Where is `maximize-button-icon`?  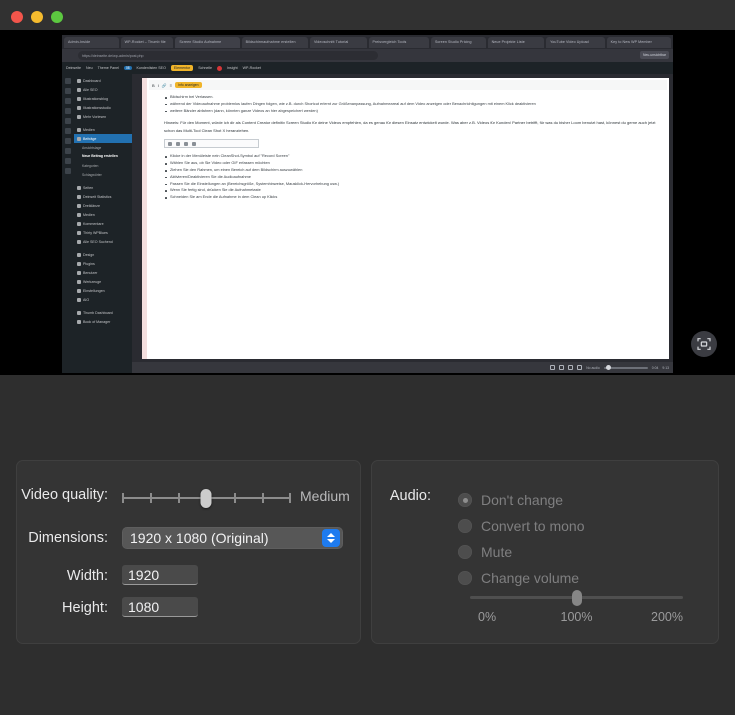
maximize-button-icon is located at coordinates (57, 17).